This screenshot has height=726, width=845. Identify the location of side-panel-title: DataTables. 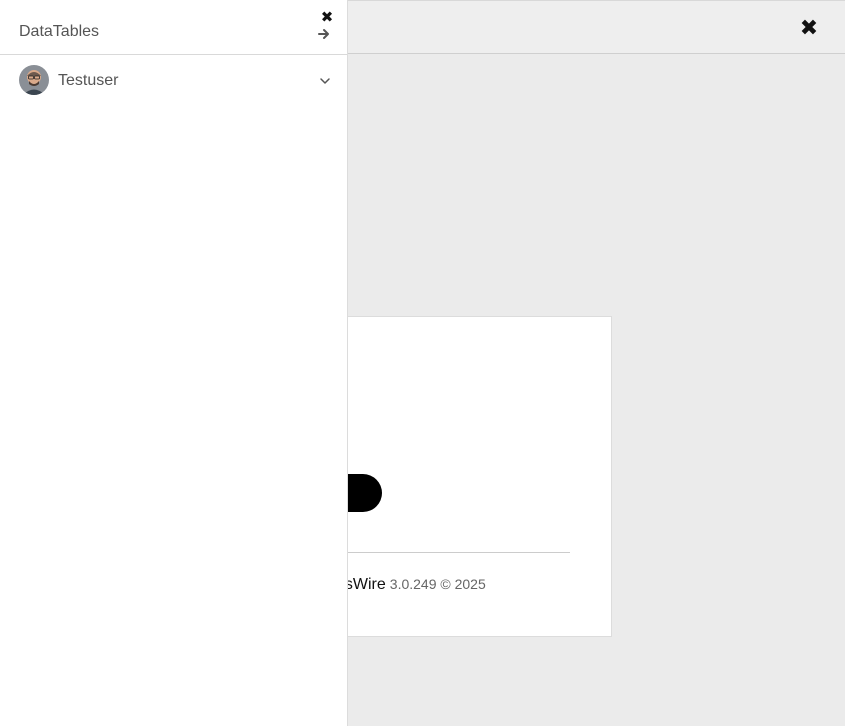
(59, 32).